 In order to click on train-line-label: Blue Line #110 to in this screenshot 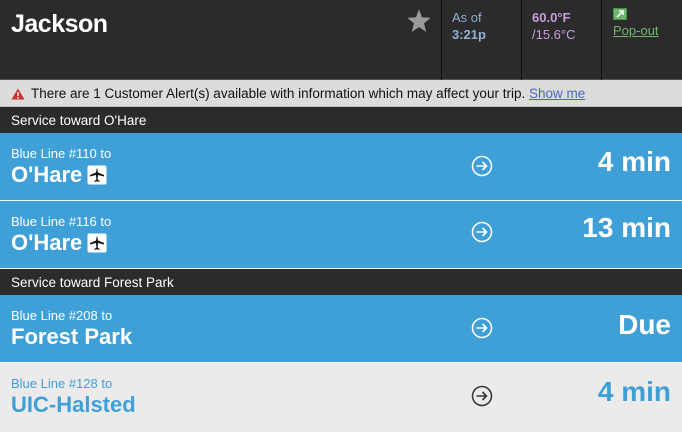, I will do `click(61, 153)`.